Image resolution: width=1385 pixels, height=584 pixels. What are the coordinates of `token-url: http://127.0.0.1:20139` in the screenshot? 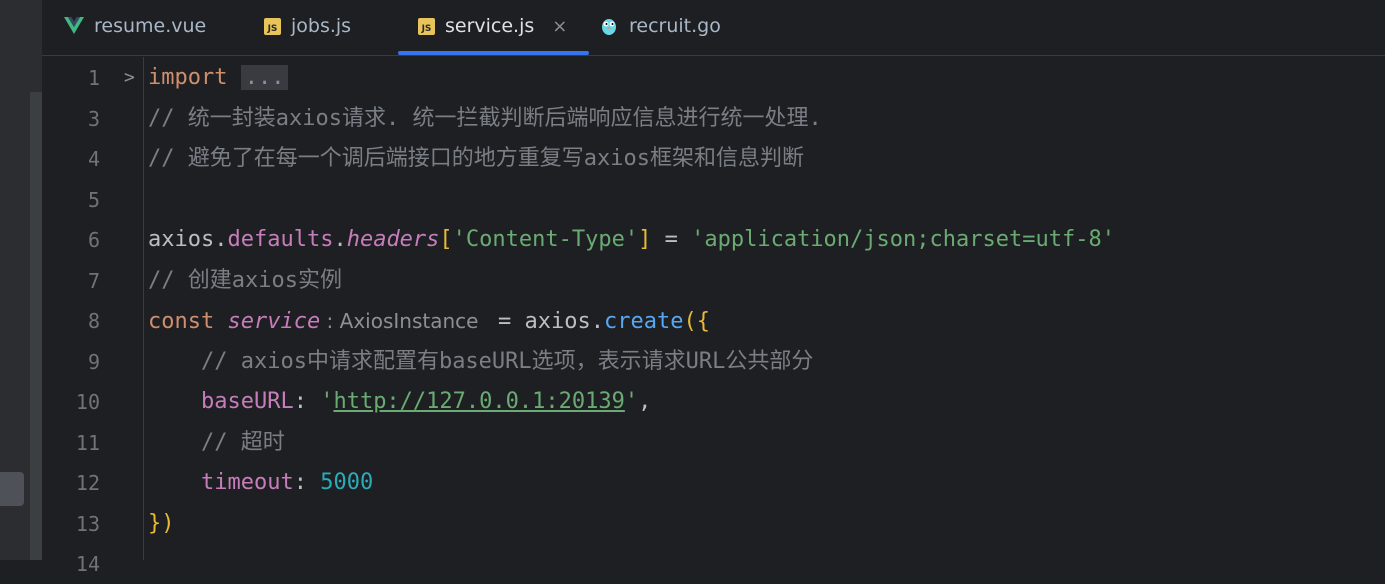 It's located at (478, 401).